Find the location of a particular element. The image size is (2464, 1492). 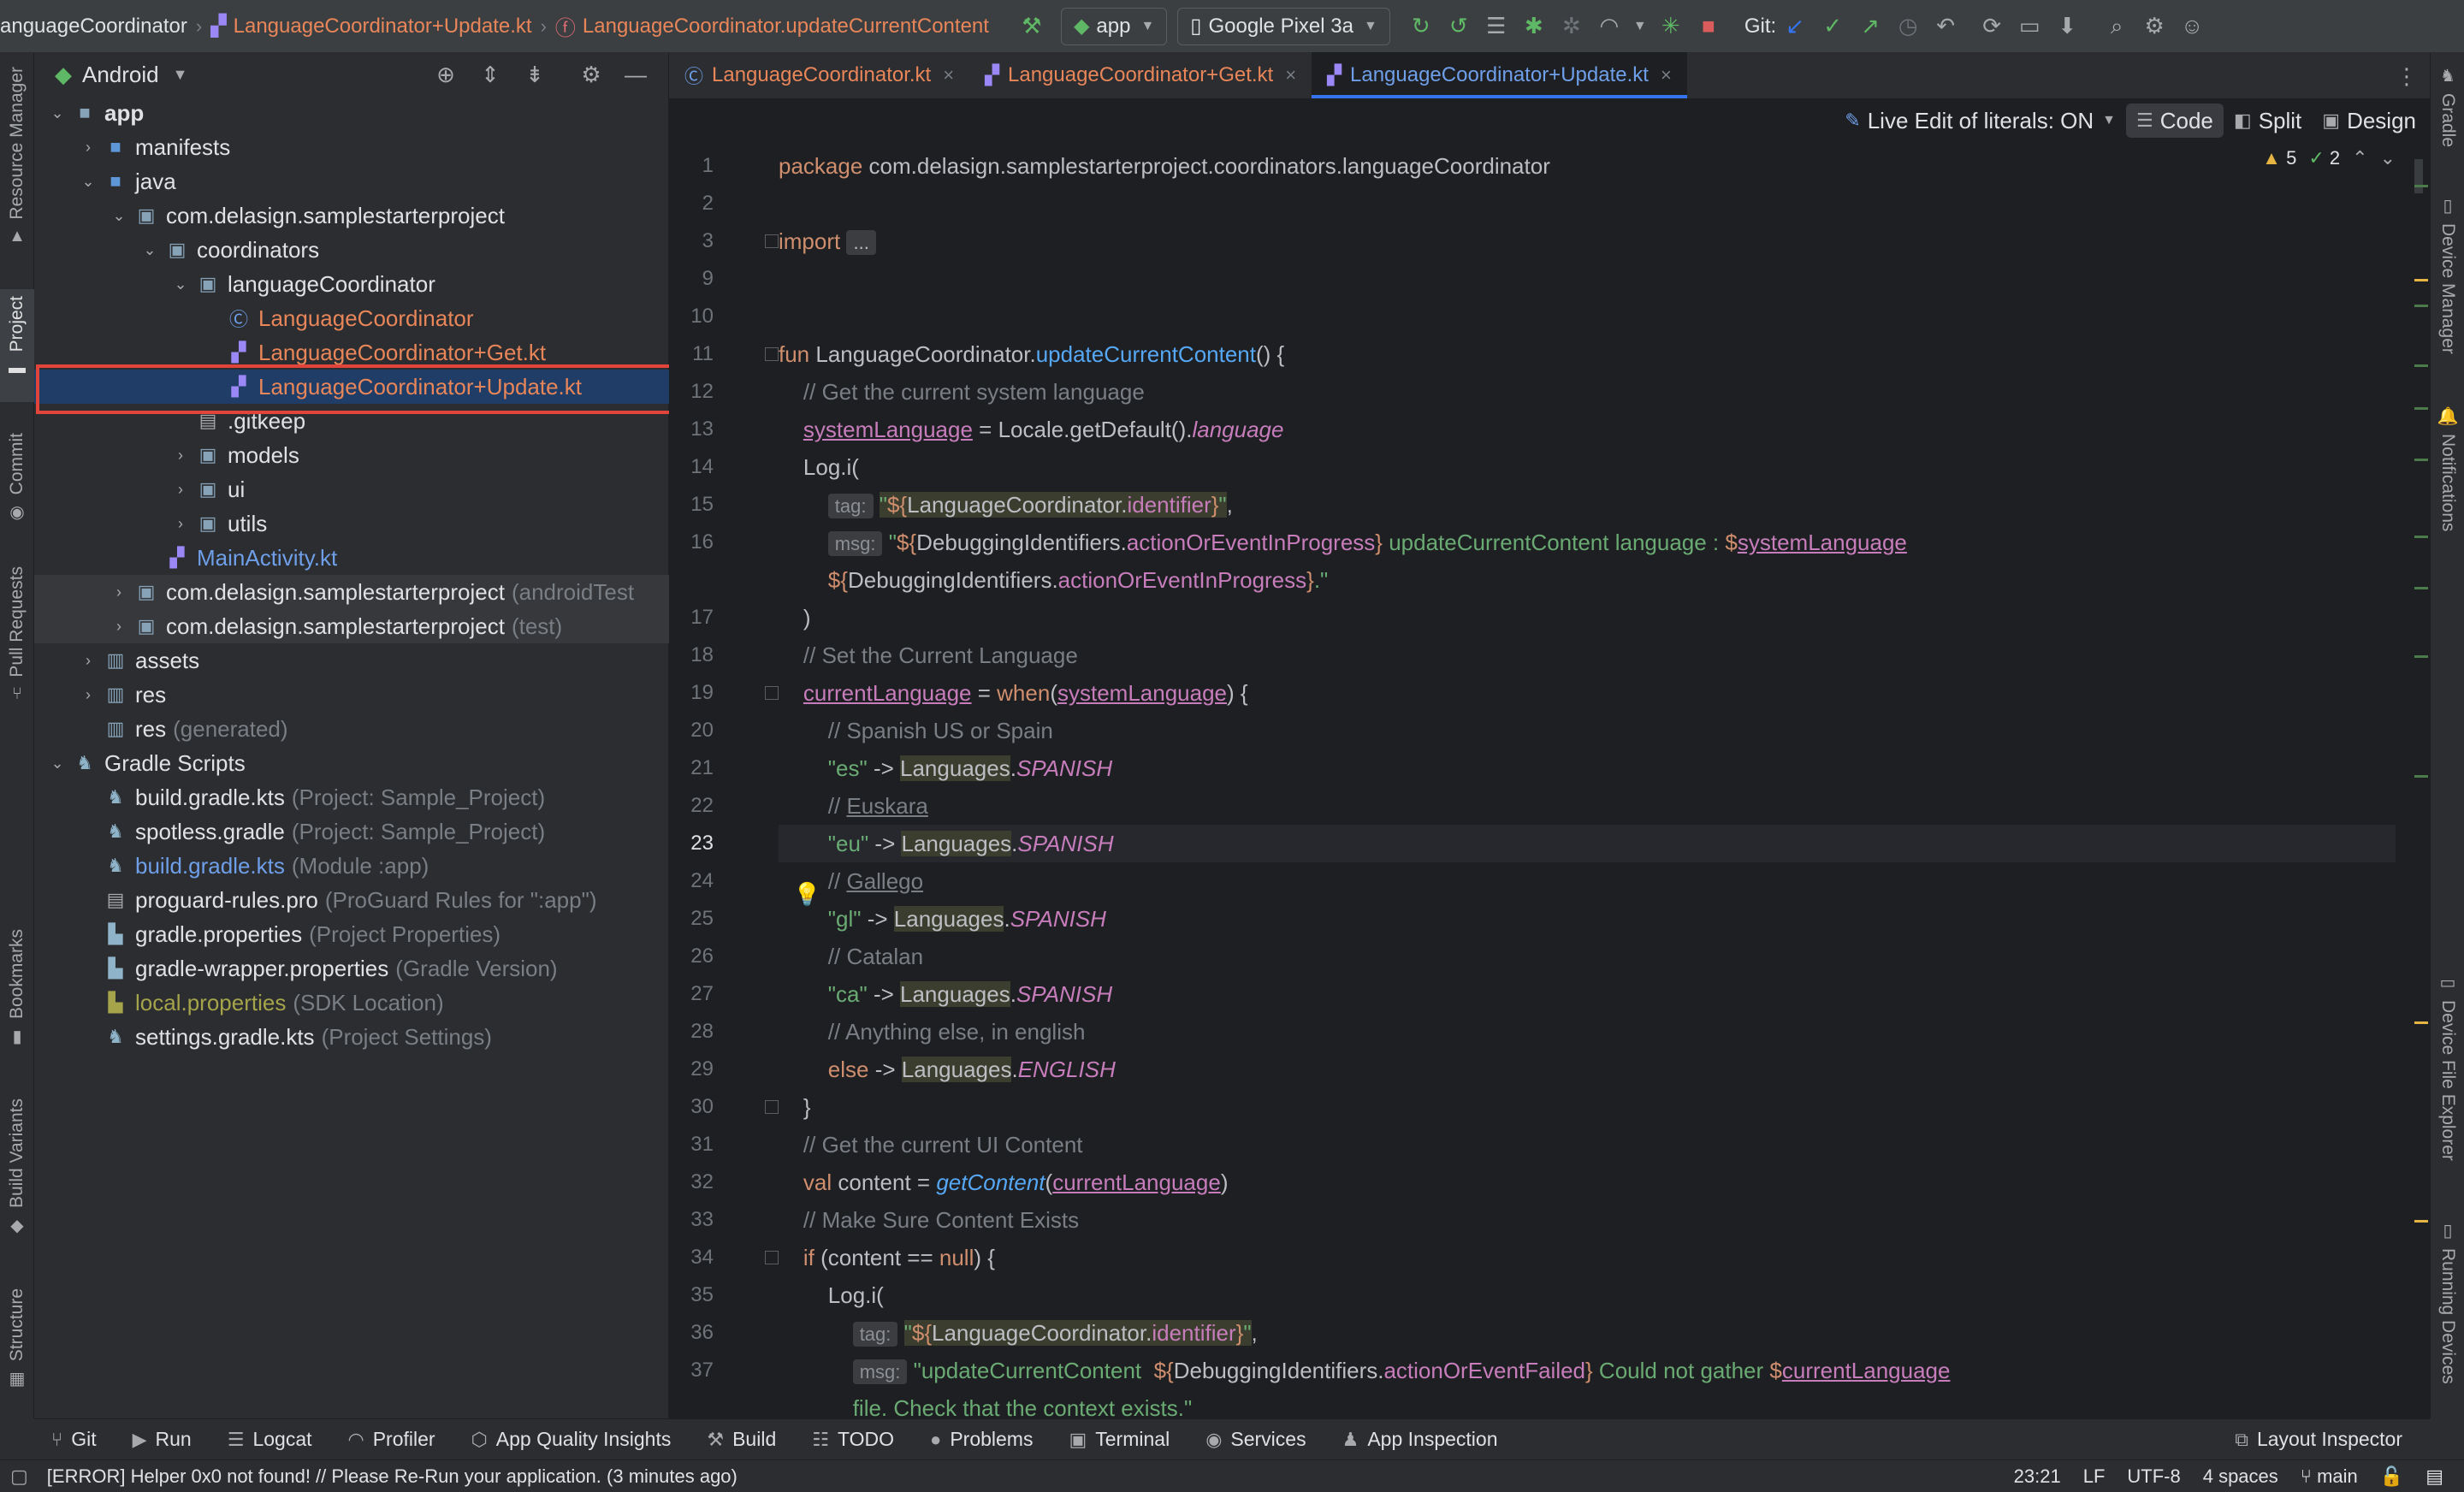

breadcrumb-item-file: LanguageCoordinator+Update.kt is located at coordinates (383, 26).